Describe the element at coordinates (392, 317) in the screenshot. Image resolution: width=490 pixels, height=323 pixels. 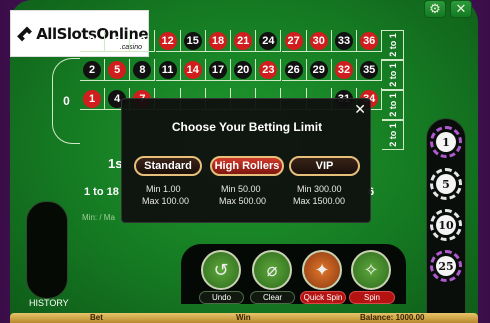
I see `balance-label: Balance: 1000.00` at that location.